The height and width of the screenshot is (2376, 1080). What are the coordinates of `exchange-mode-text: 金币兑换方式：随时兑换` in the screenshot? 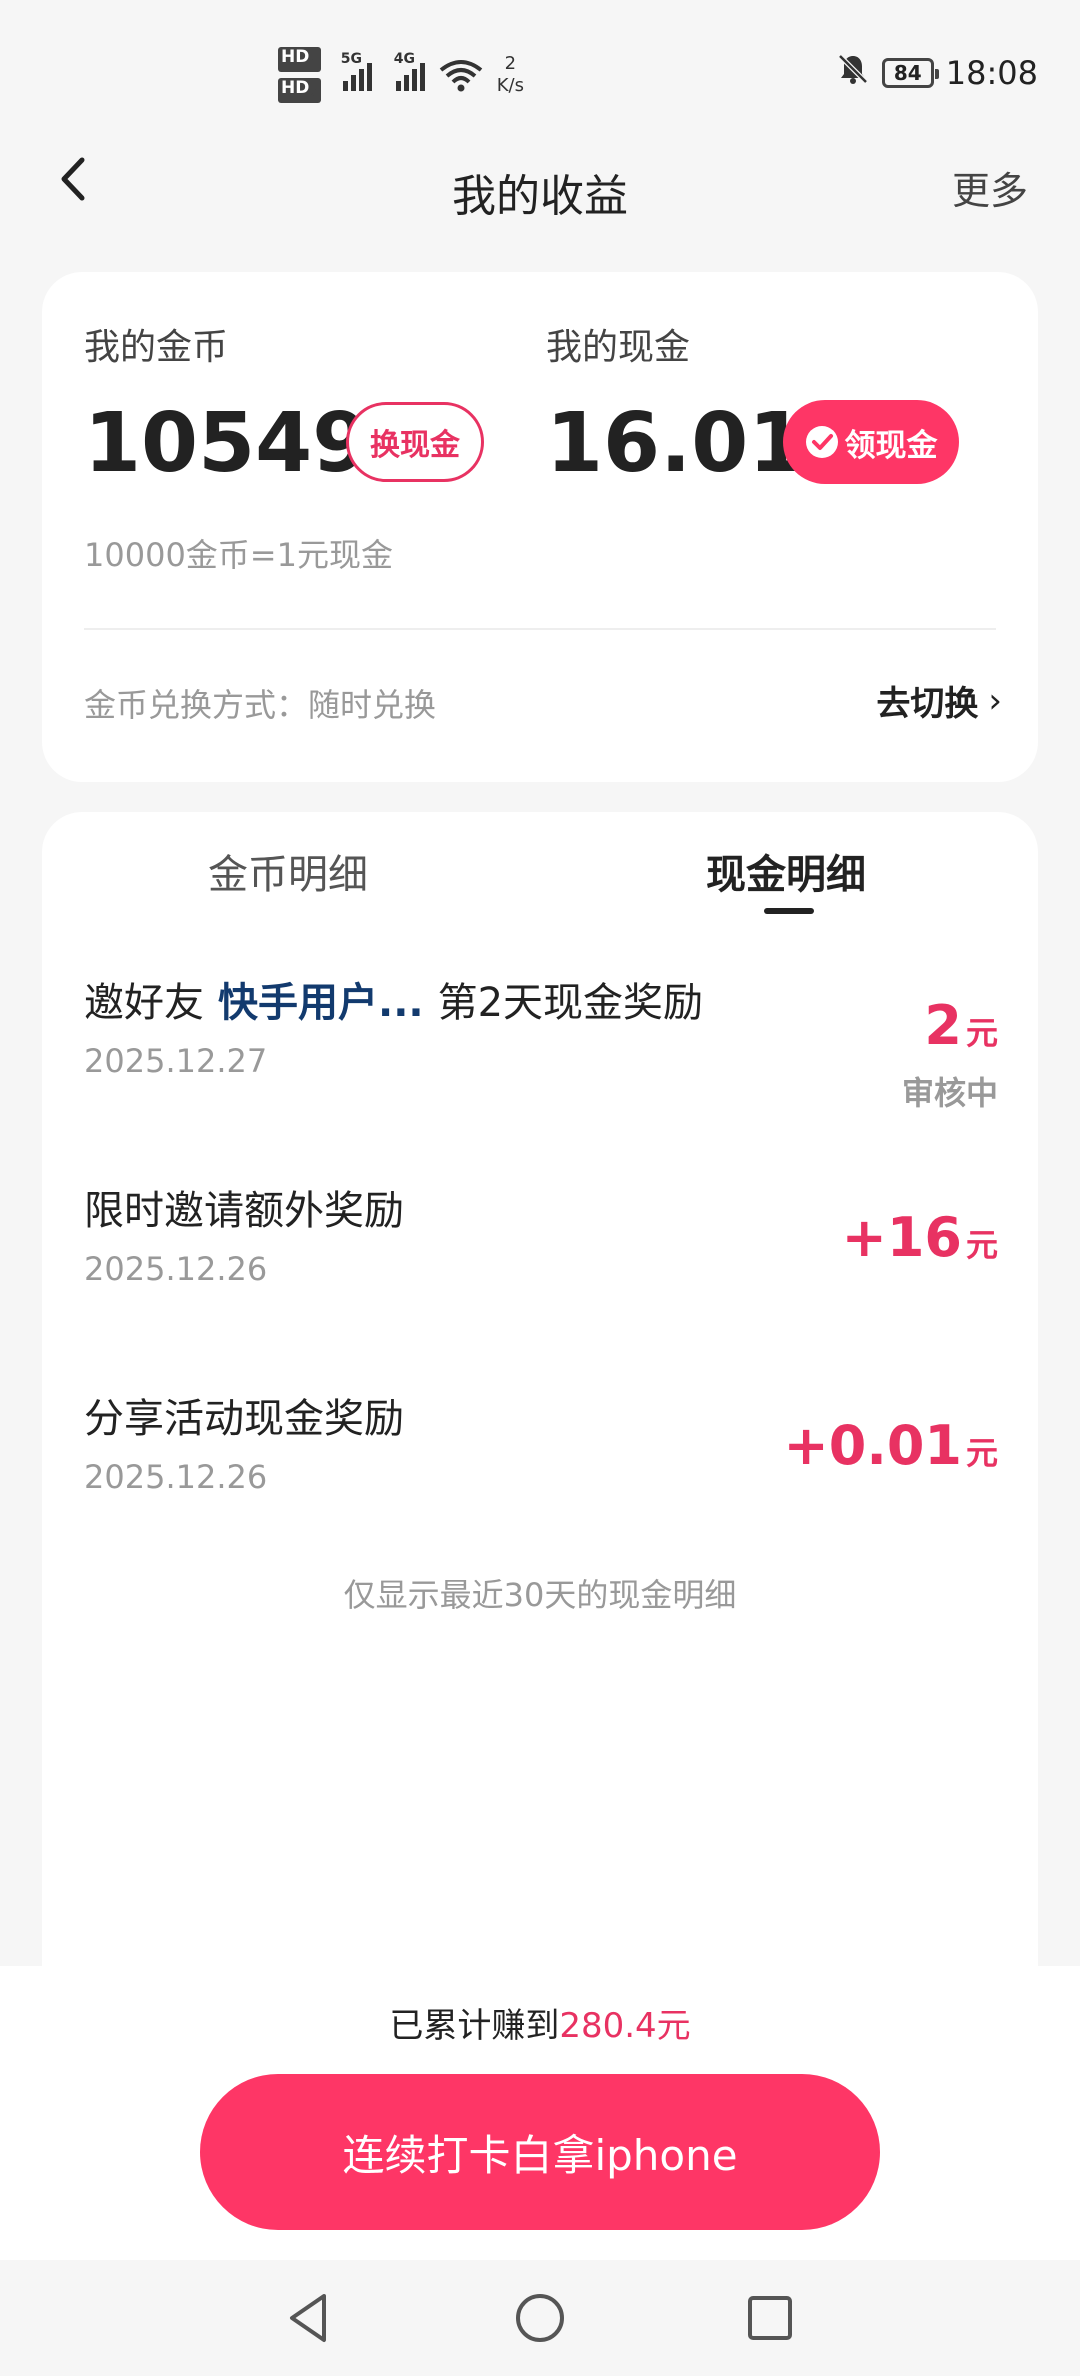 It's located at (260, 705).